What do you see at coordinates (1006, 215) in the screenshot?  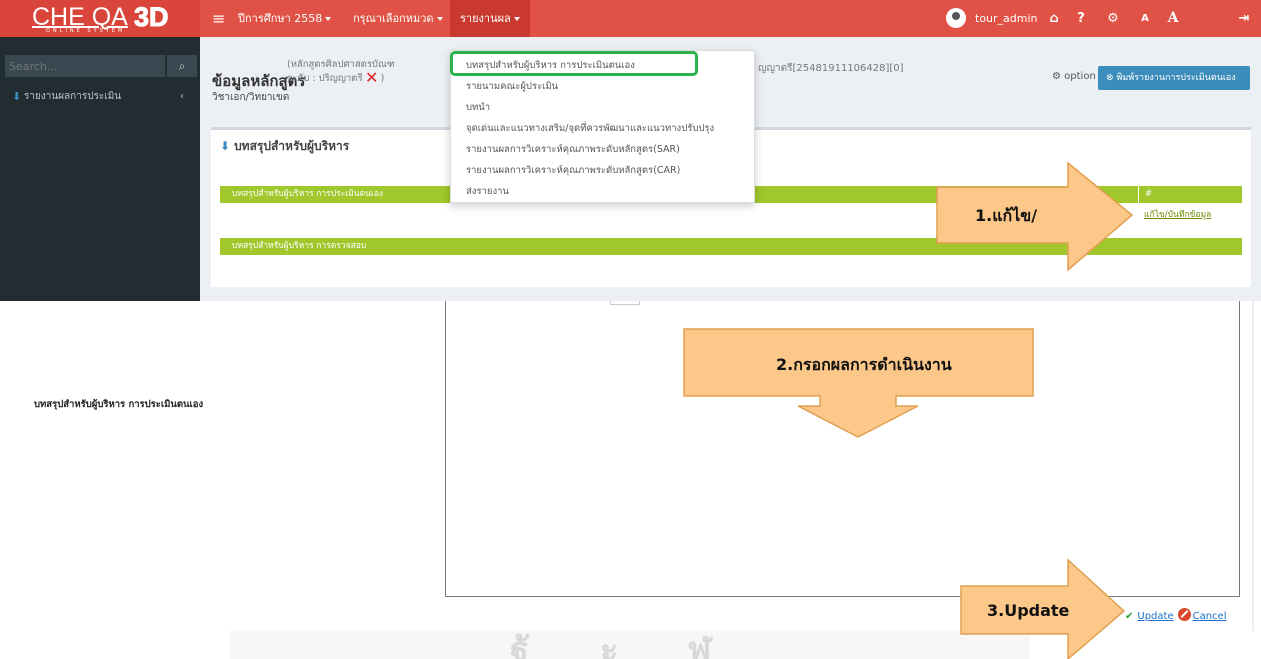 I see `callout-step-1: 1.แก้ไข/` at bounding box center [1006, 215].